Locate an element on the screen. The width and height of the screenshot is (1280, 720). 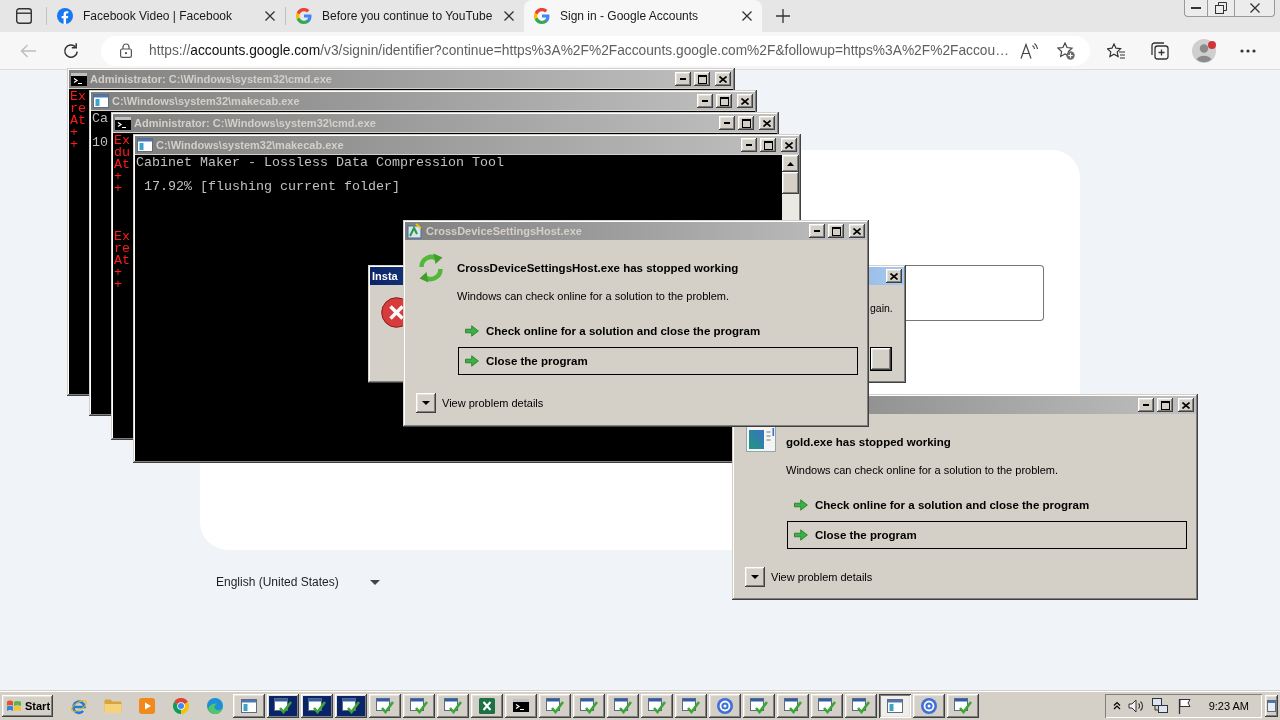
reload-icon is located at coordinates (71, 50).